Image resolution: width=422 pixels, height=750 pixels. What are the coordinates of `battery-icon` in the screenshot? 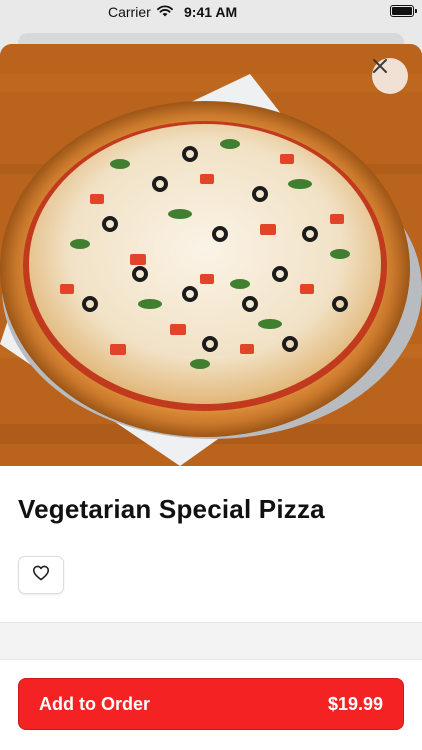 It's located at (403, 11).